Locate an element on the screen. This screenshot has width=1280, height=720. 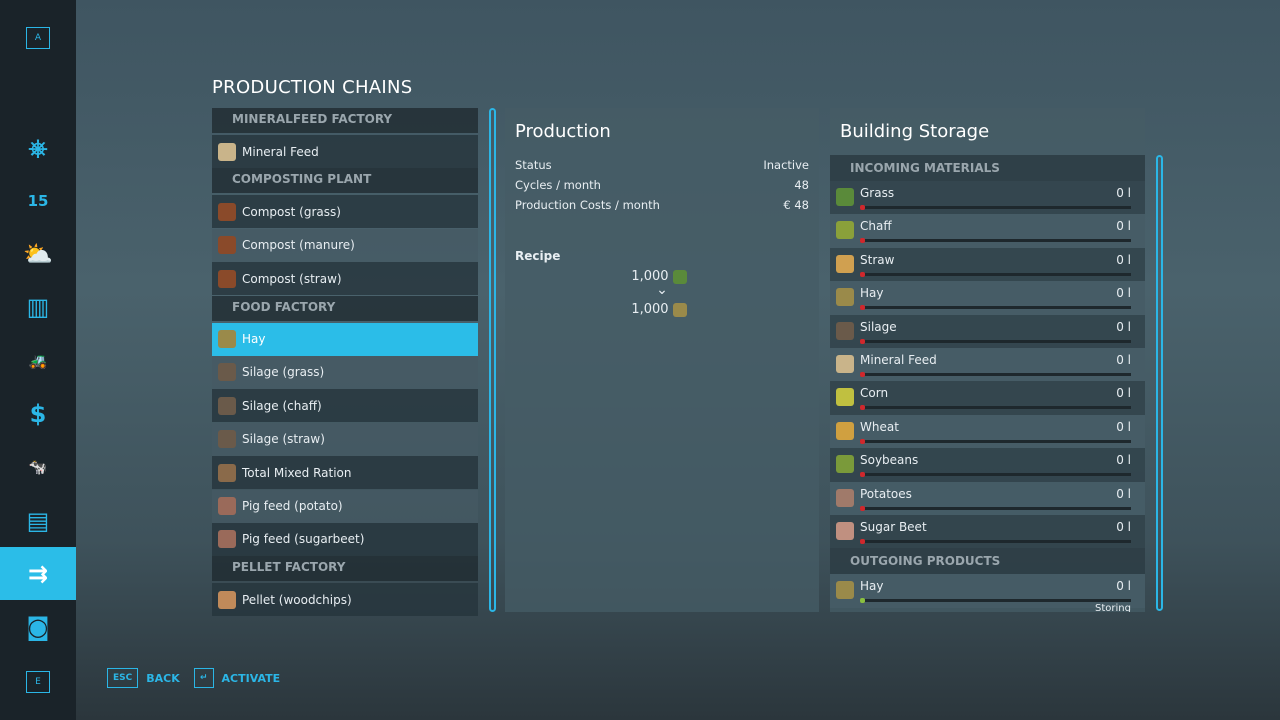
sidebar-production-button: ⇉ is located at coordinates (38, 573).